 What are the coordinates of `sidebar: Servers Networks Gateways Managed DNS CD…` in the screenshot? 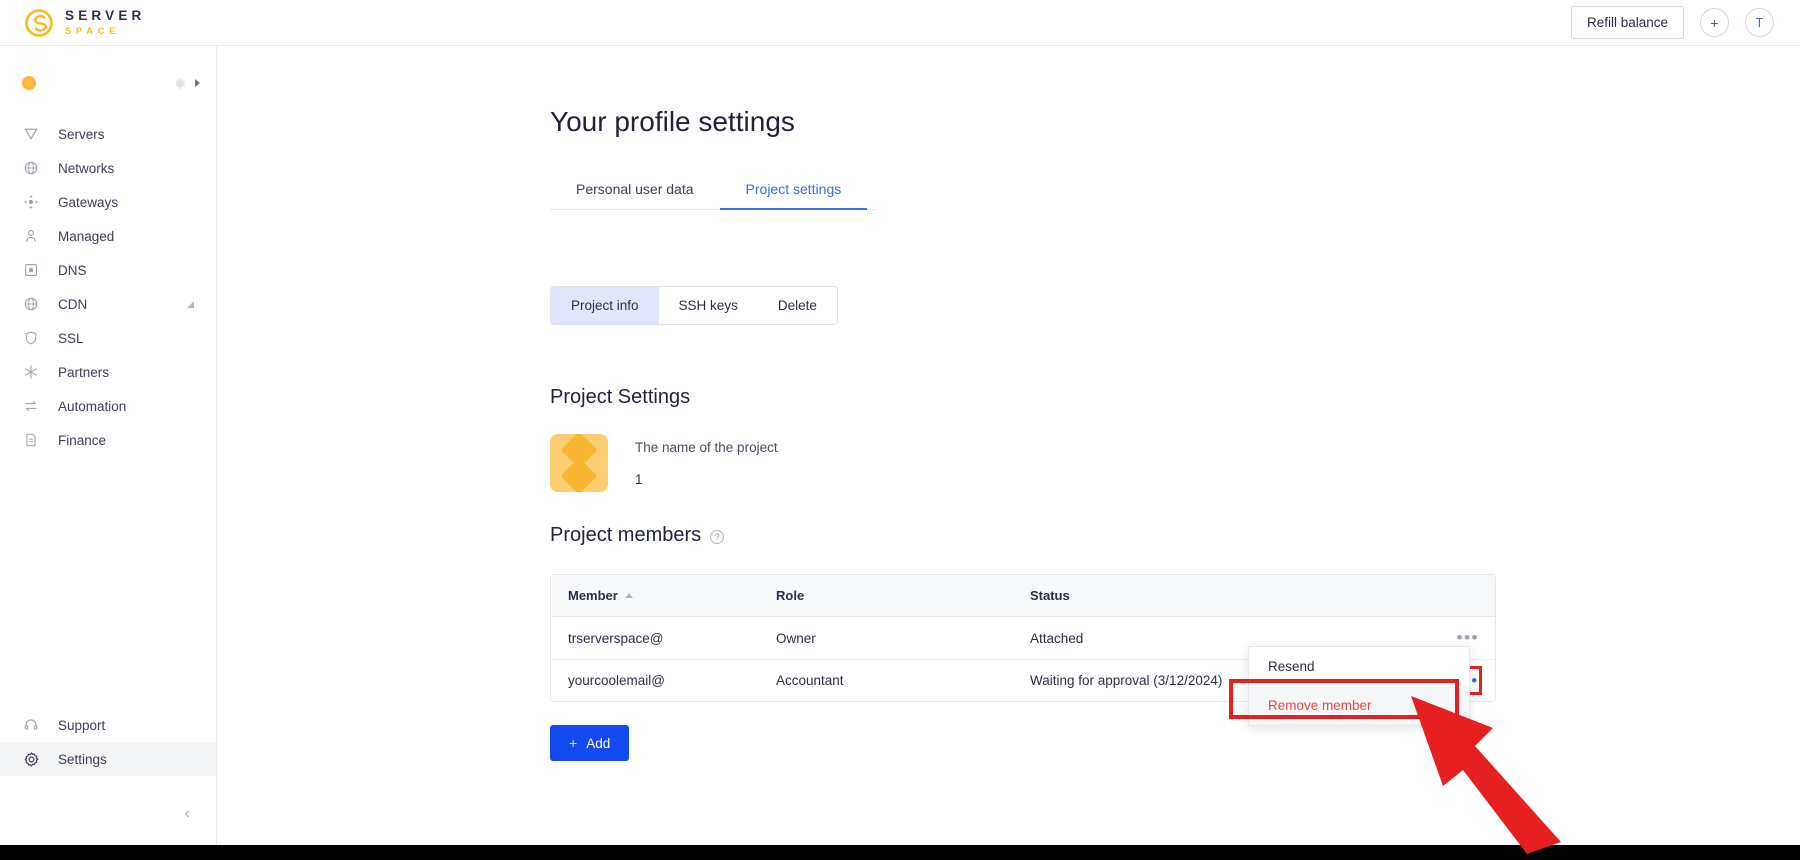 It's located at (108, 445).